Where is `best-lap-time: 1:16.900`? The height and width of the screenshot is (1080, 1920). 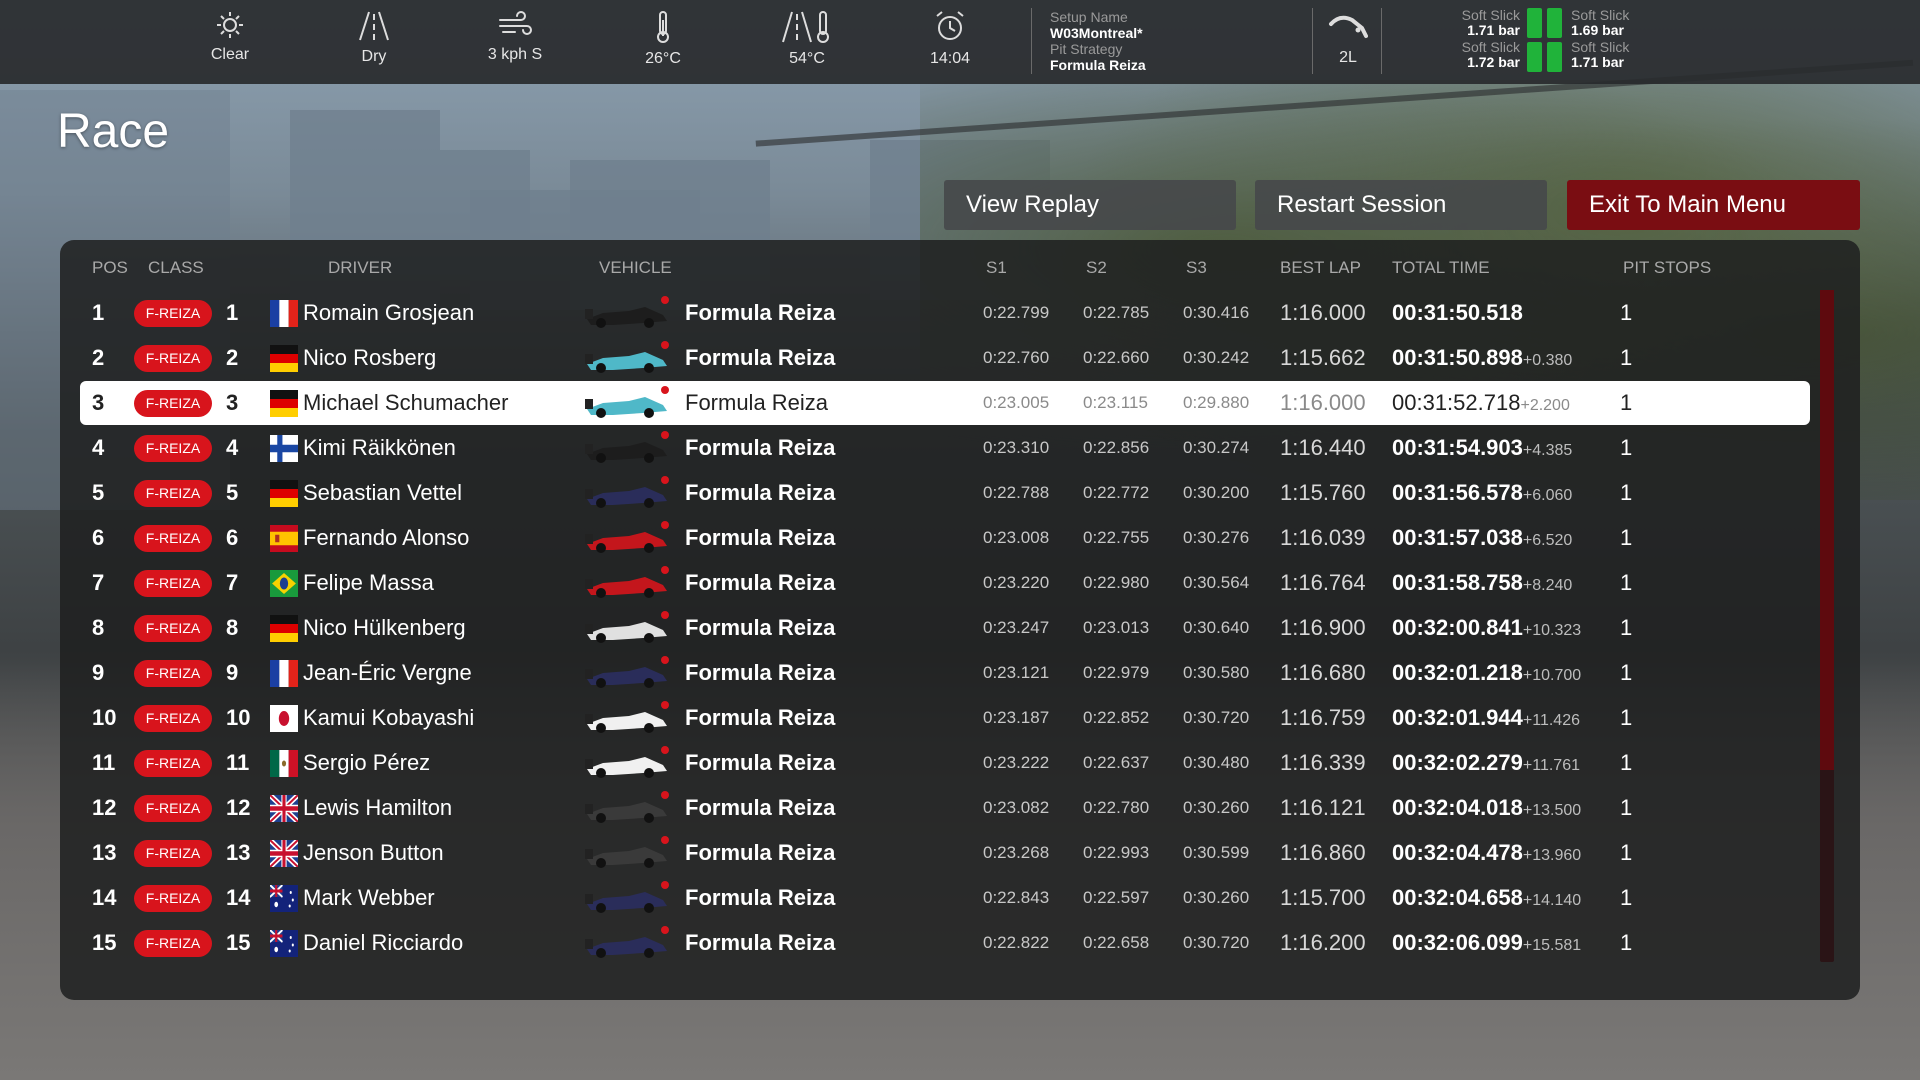
best-lap-time: 1:16.900 is located at coordinates (1323, 627).